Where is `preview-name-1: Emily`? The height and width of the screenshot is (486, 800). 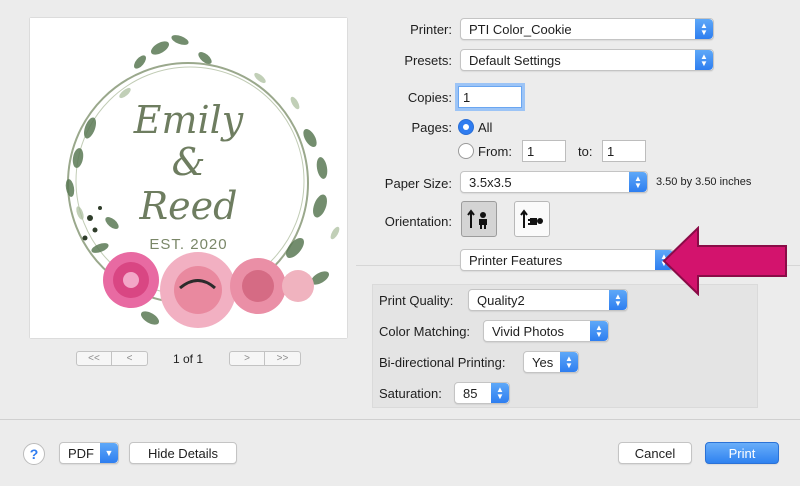 preview-name-1: Emily is located at coordinates (188, 120).